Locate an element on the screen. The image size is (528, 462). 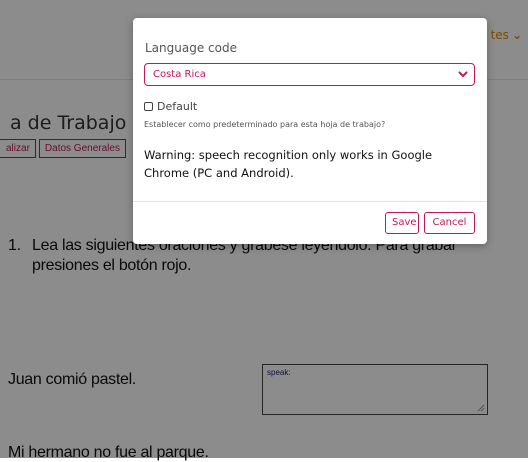
language-select: Costa Rica is located at coordinates (309, 74).